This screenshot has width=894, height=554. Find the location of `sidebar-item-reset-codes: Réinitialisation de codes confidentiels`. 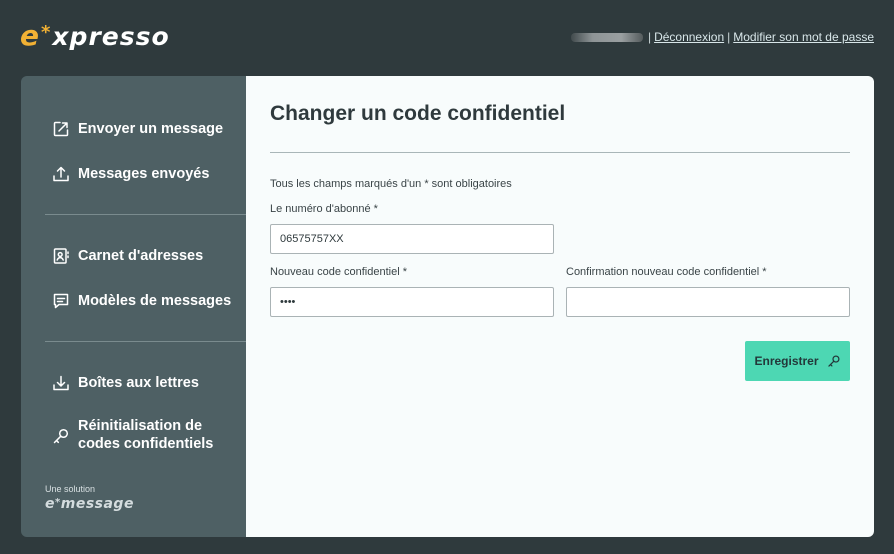

sidebar-item-reset-codes: Réinitialisation de codes confidentiels is located at coordinates (147, 435).